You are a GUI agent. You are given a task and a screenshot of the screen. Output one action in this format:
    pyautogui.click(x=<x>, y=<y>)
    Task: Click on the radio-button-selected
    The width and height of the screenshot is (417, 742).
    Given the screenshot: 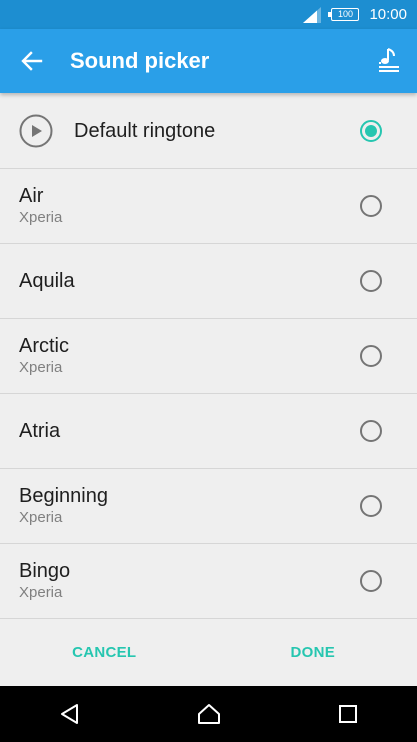 What is the action you would take?
    pyautogui.click(x=371, y=130)
    